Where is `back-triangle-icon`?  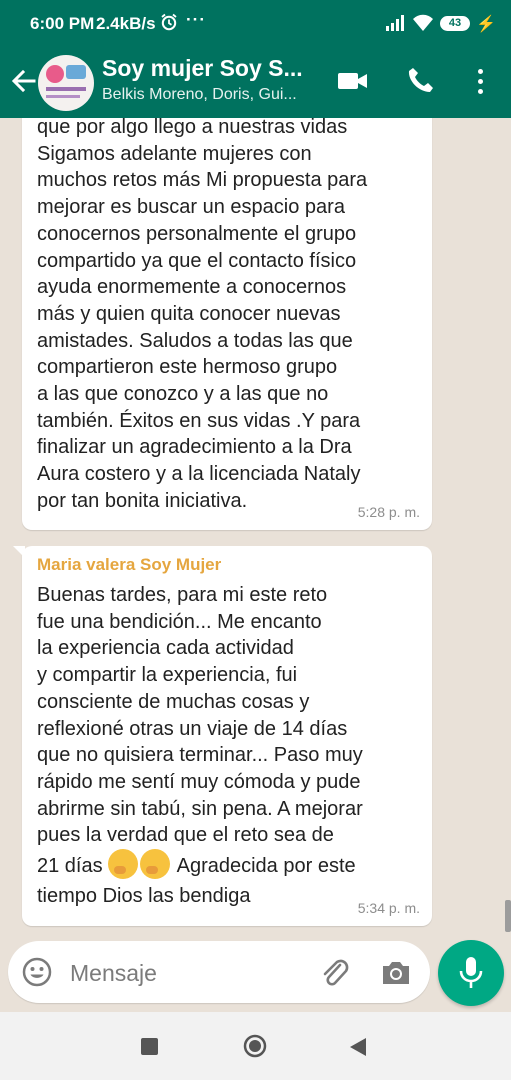 back-triangle-icon is located at coordinates (358, 1047).